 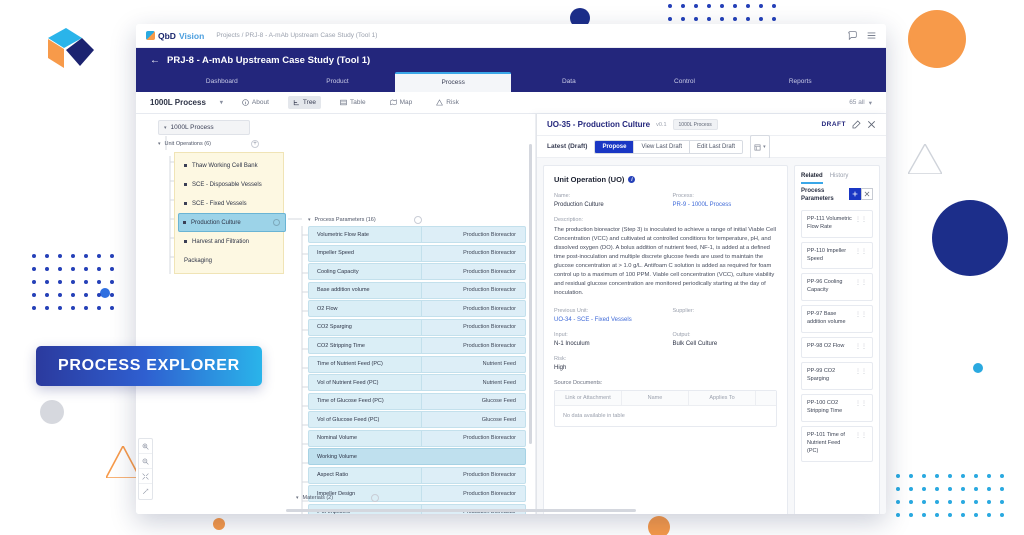 I want to click on brand-name-secondary: Vision, so click(x=191, y=35).